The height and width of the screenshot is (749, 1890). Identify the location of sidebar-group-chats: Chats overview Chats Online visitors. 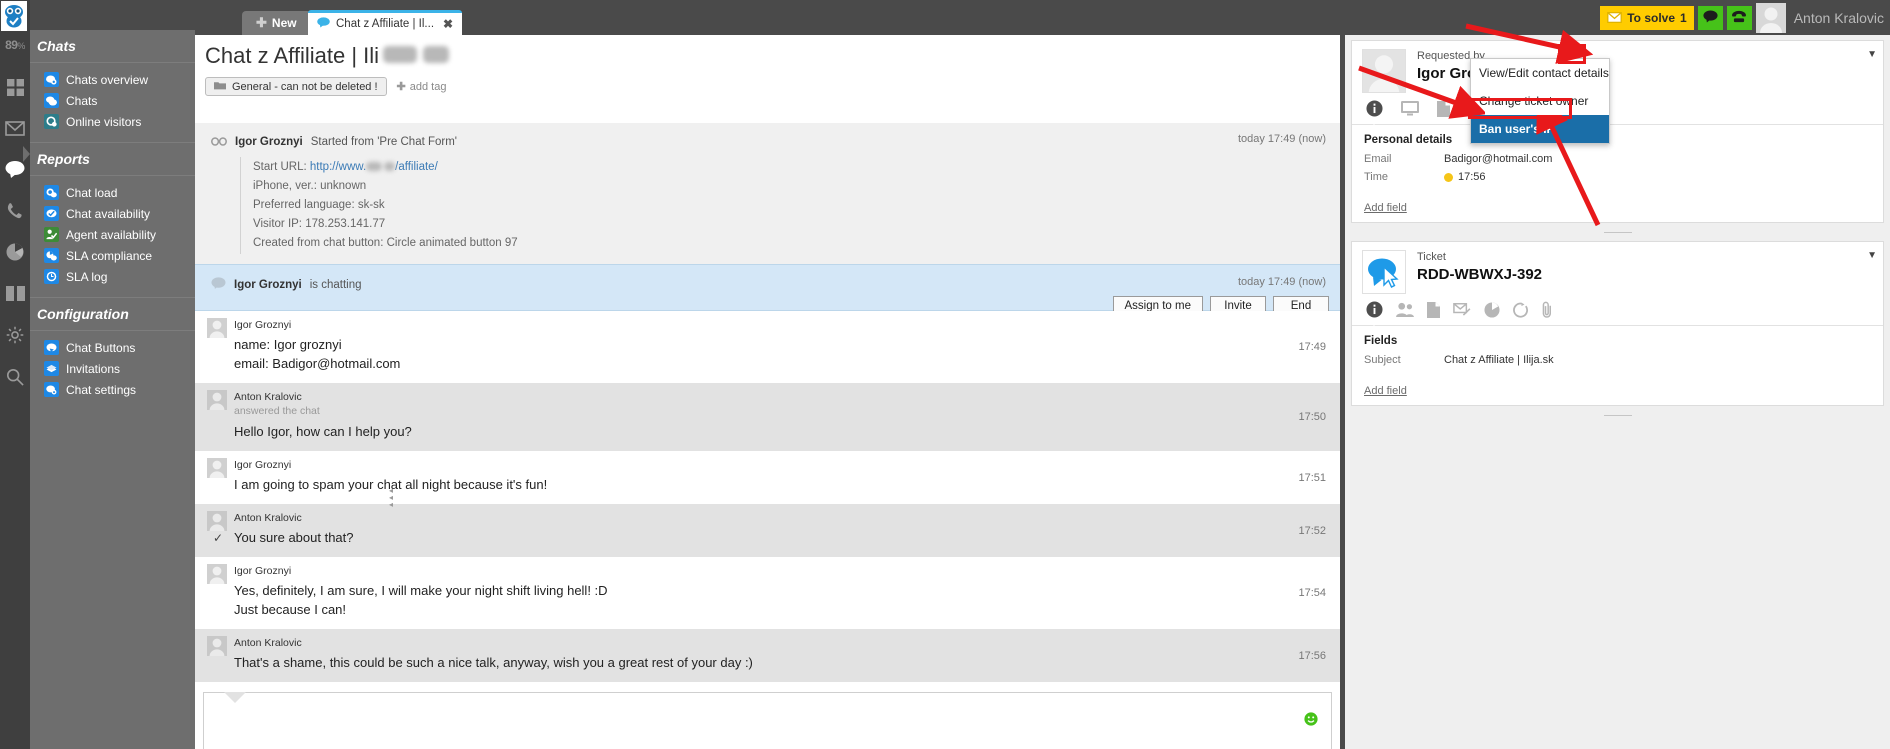
(112, 102).